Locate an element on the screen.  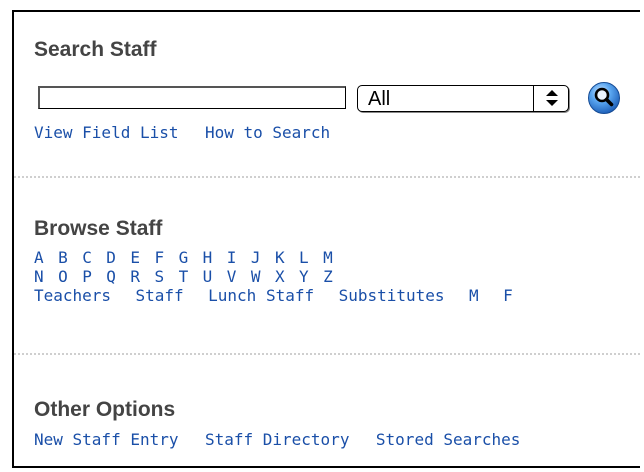
stored-searches-link: Stored Searches is located at coordinates (448, 439).